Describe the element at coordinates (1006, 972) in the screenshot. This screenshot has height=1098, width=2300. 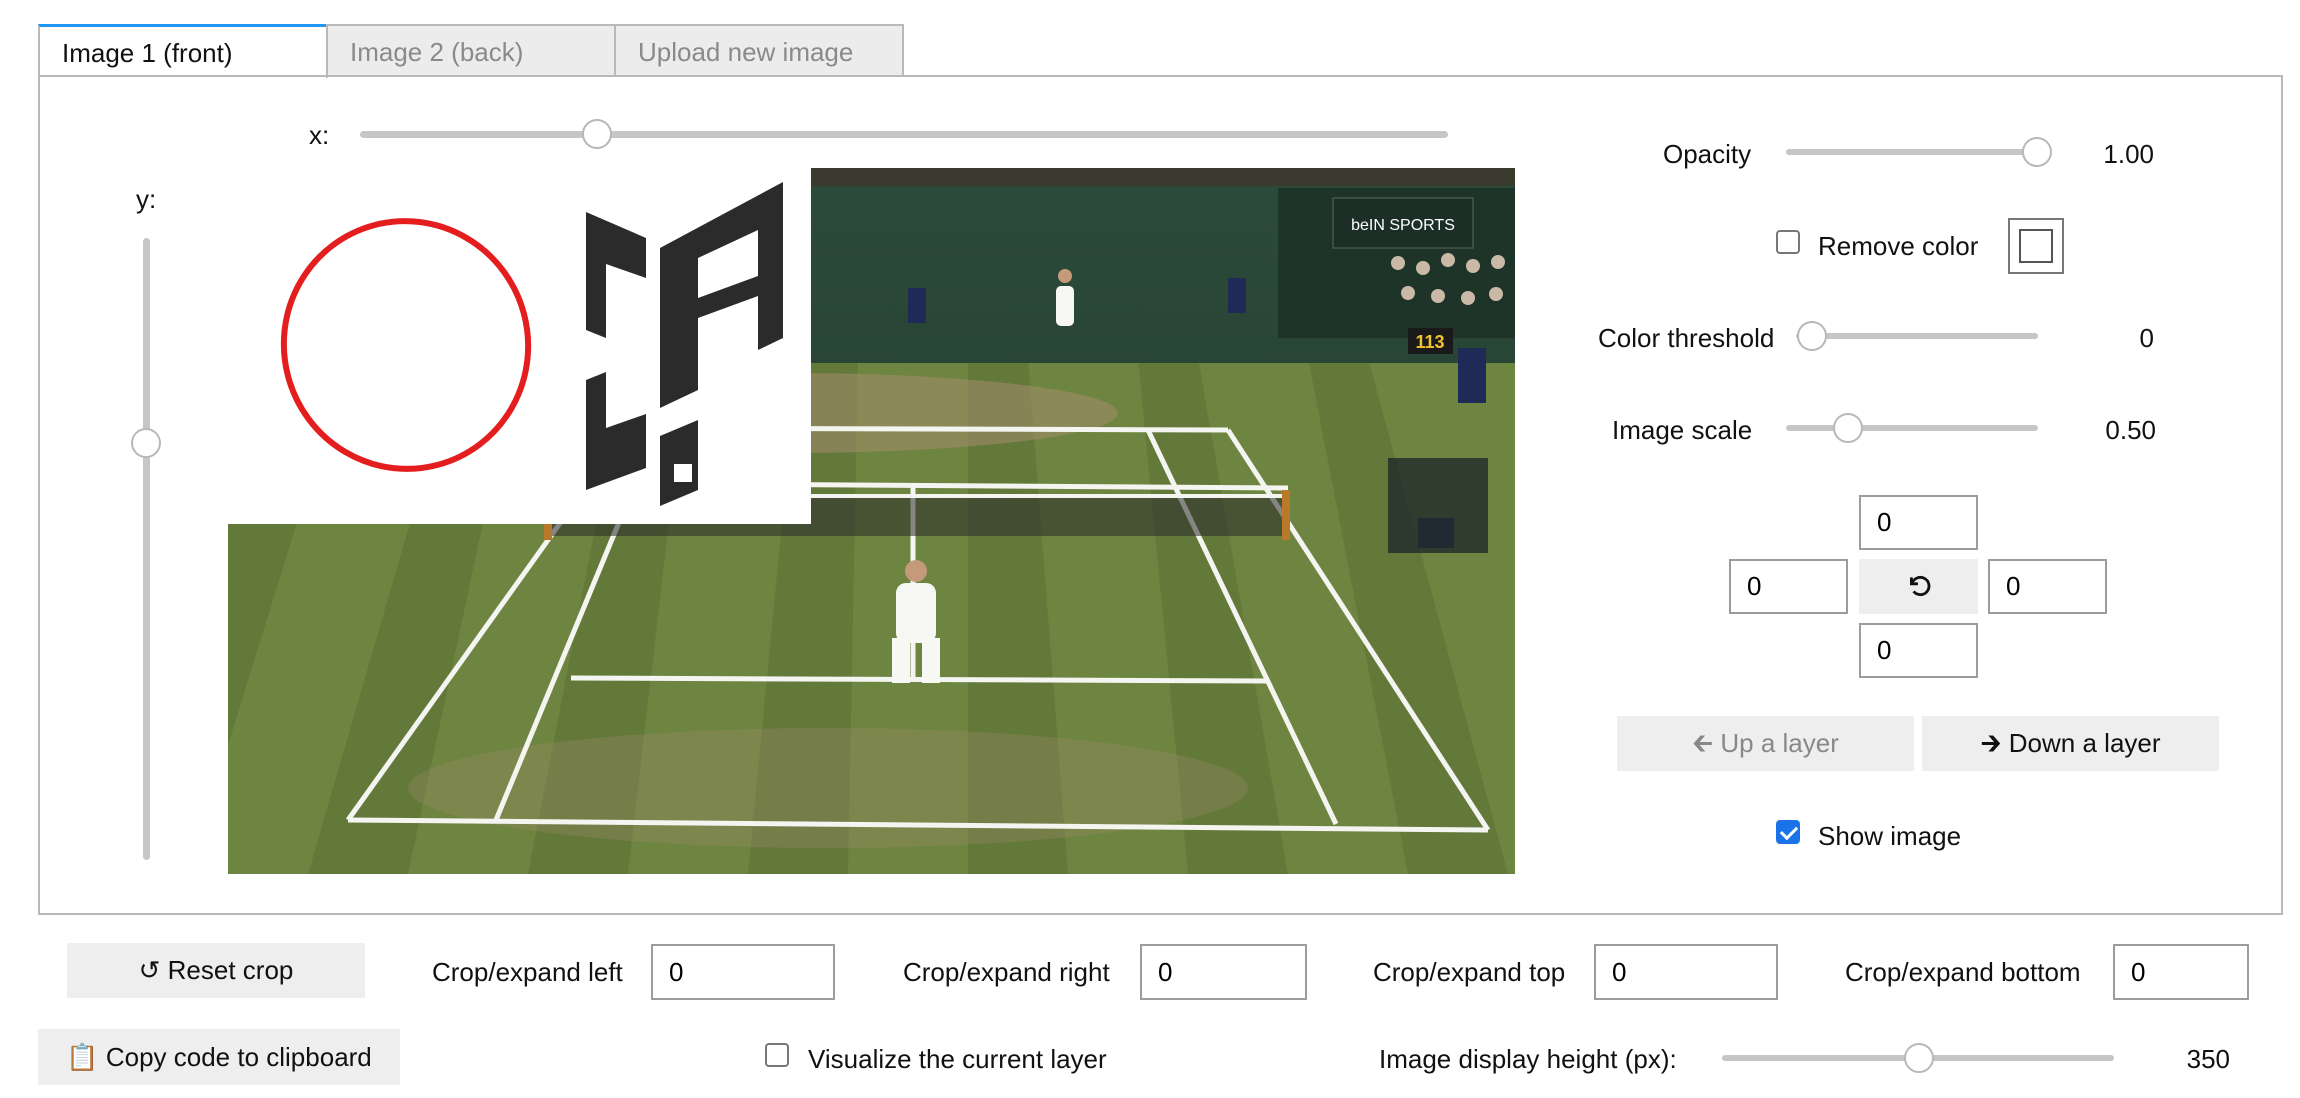
I see `crop-right-label: Crop/expand right` at that location.